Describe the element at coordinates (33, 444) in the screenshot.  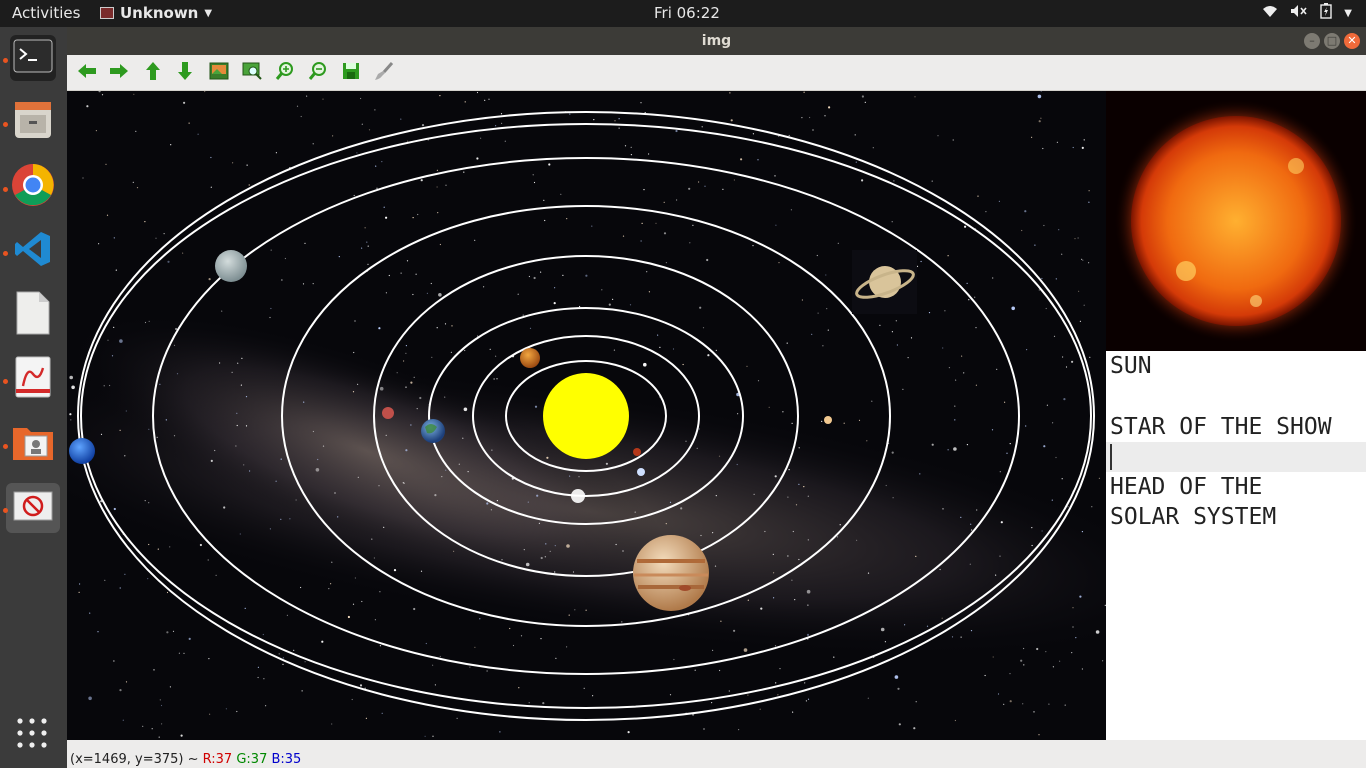
I see `dock-item-image-viewer` at that location.